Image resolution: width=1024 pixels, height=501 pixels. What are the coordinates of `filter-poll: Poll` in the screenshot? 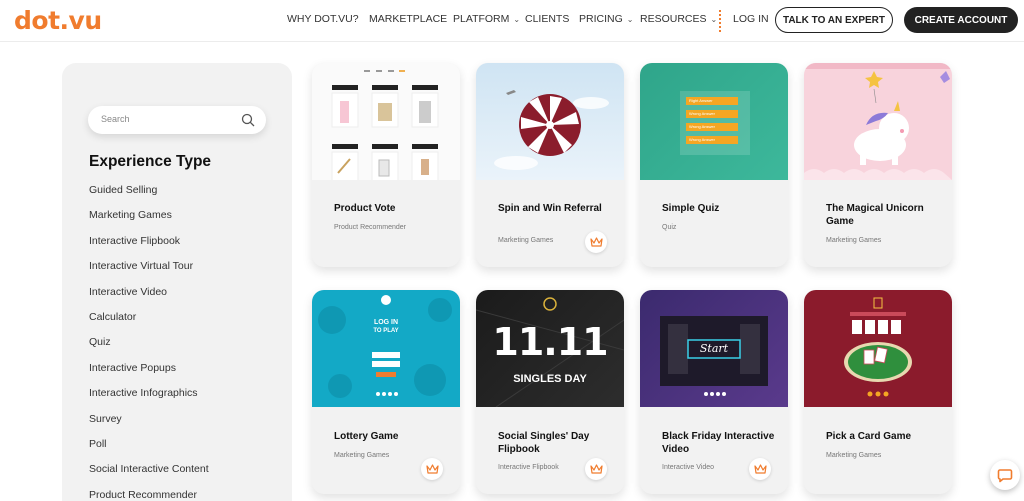 It's located at (149, 448).